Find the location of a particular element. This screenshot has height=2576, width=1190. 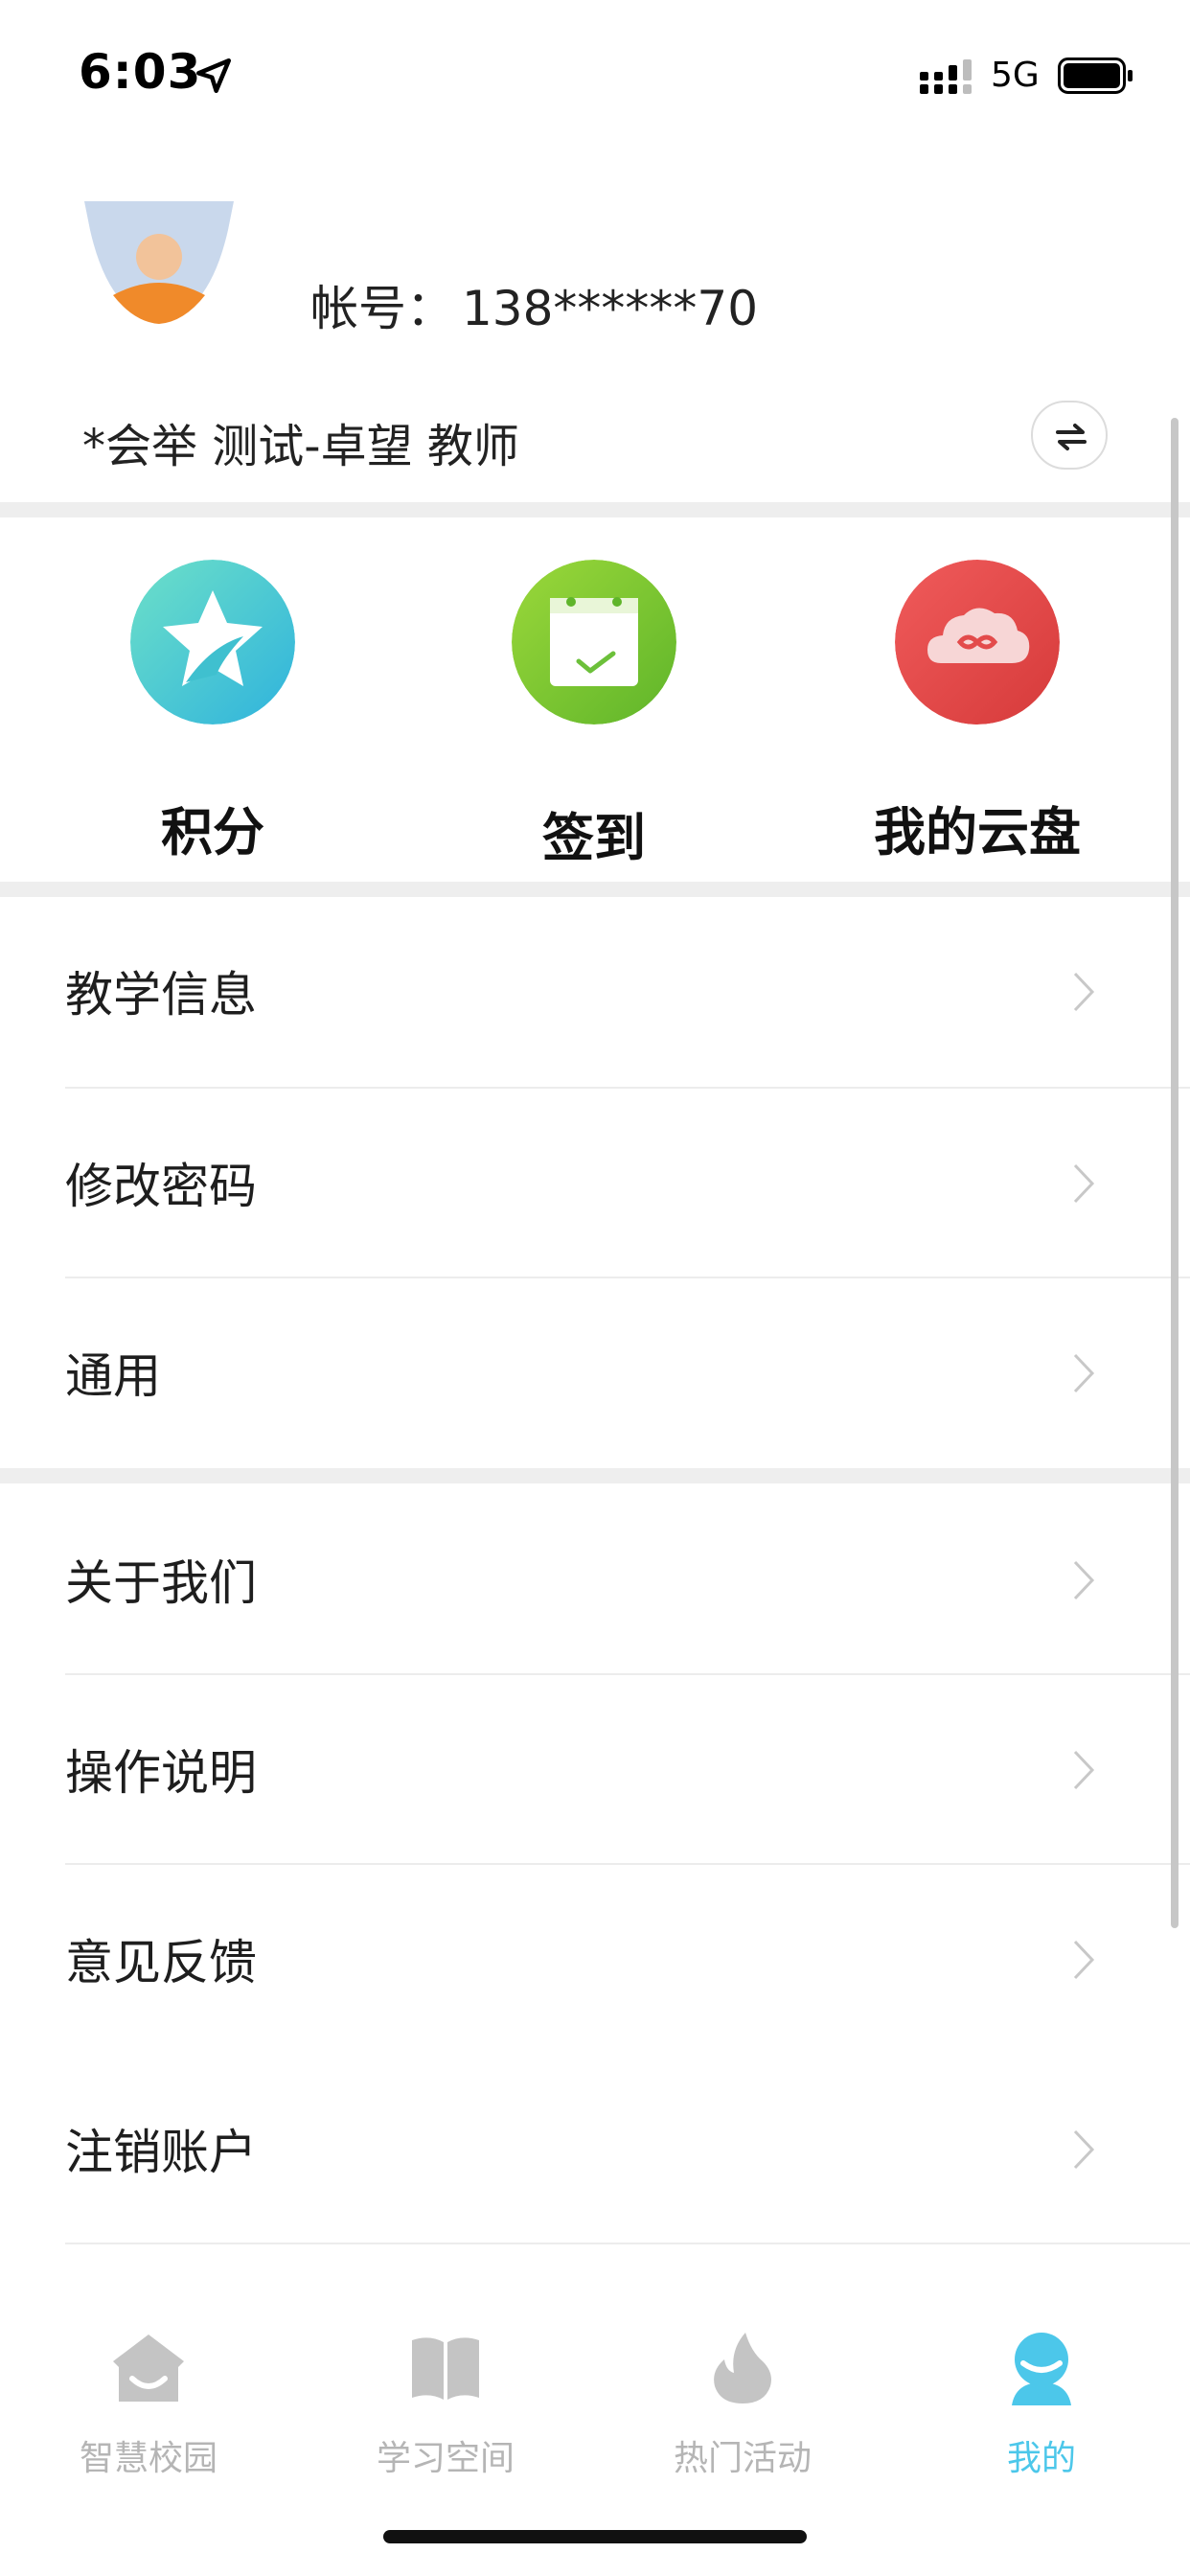

menu-item-label: 意见反馈 is located at coordinates (161, 1962).